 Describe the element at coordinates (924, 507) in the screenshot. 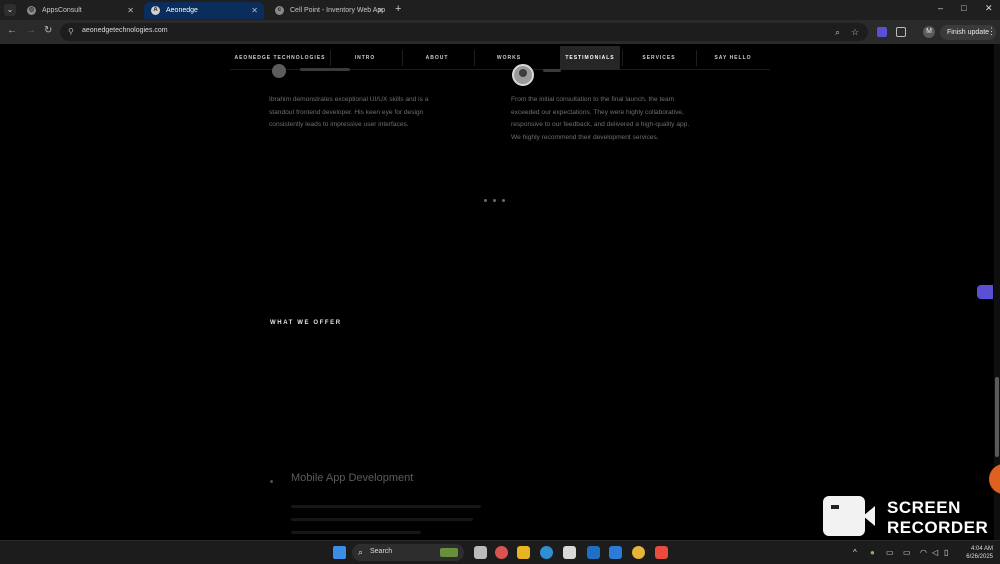

I see `watermark-line: SCREEN` at that location.